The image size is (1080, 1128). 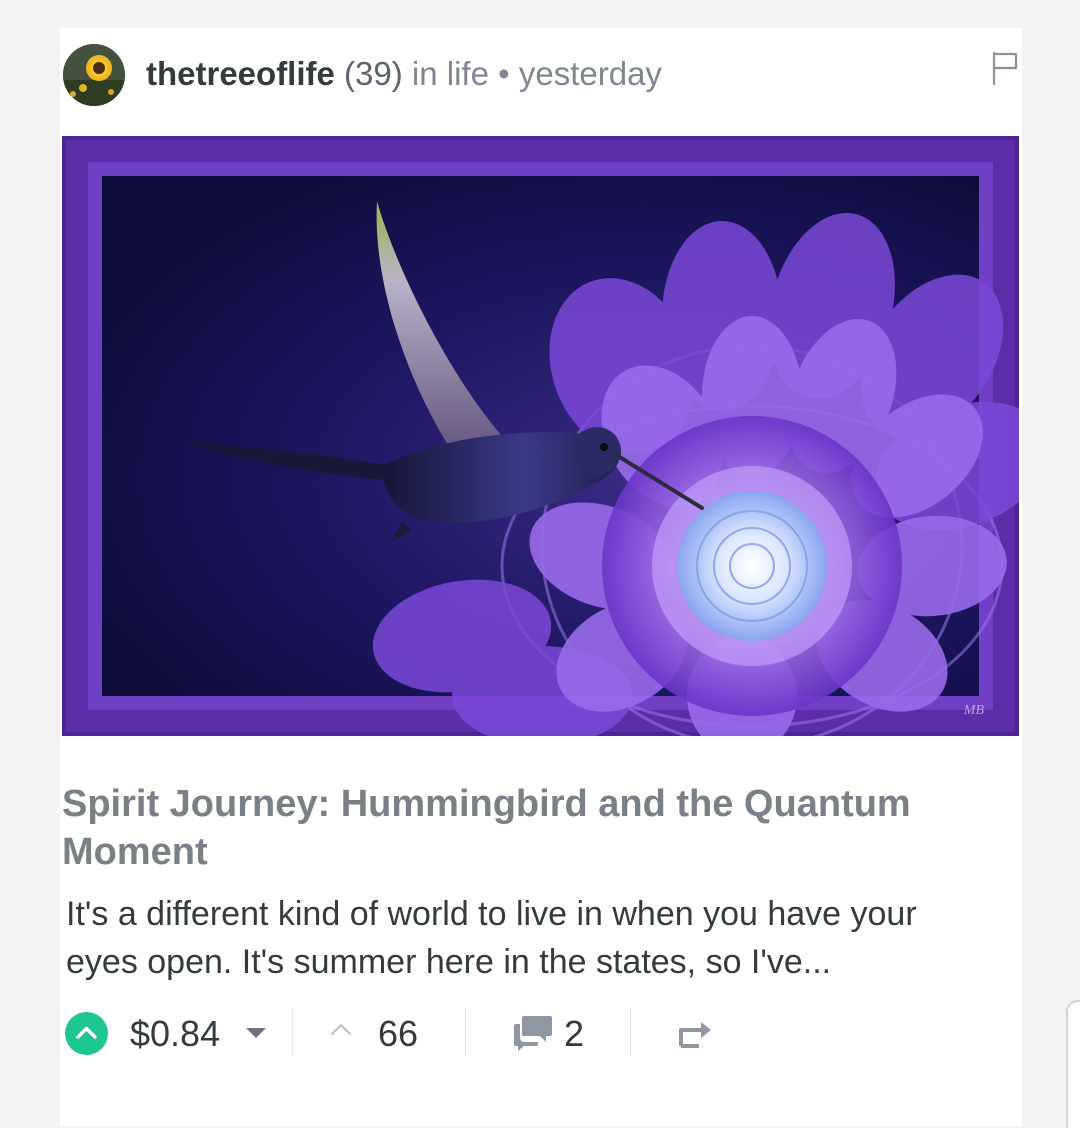 I want to click on post-header: thetreeoflife (39) in life • yesterday, so click(x=541, y=76).